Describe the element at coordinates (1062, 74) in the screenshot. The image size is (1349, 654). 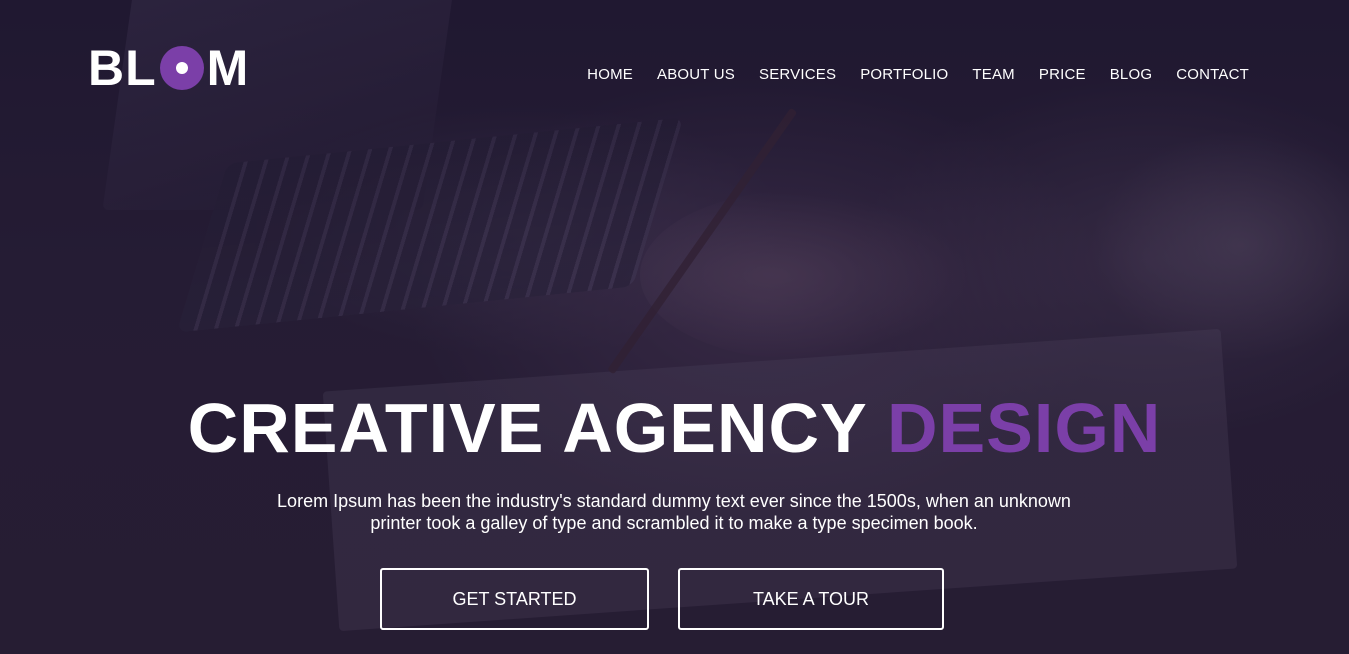
I see `nav-item-price: PRICE` at that location.